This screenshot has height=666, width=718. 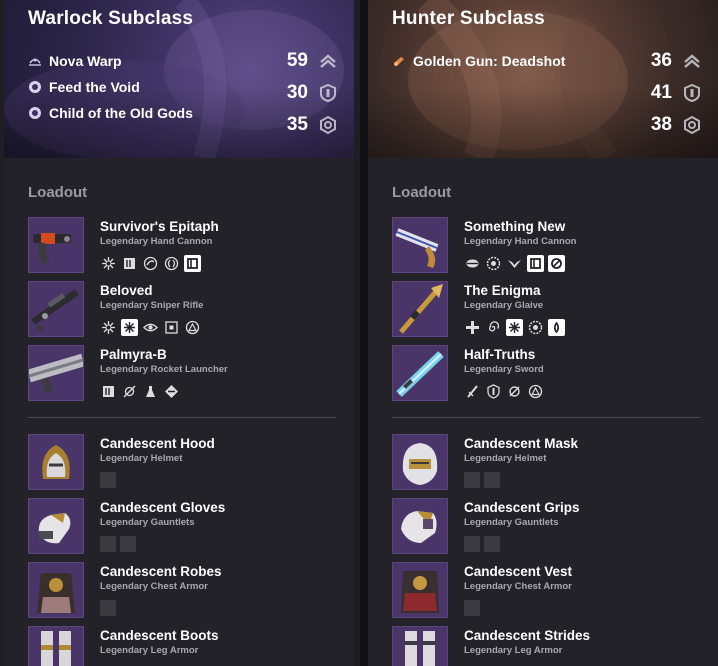 I want to click on leg-armor-icon, so click(x=420, y=646).